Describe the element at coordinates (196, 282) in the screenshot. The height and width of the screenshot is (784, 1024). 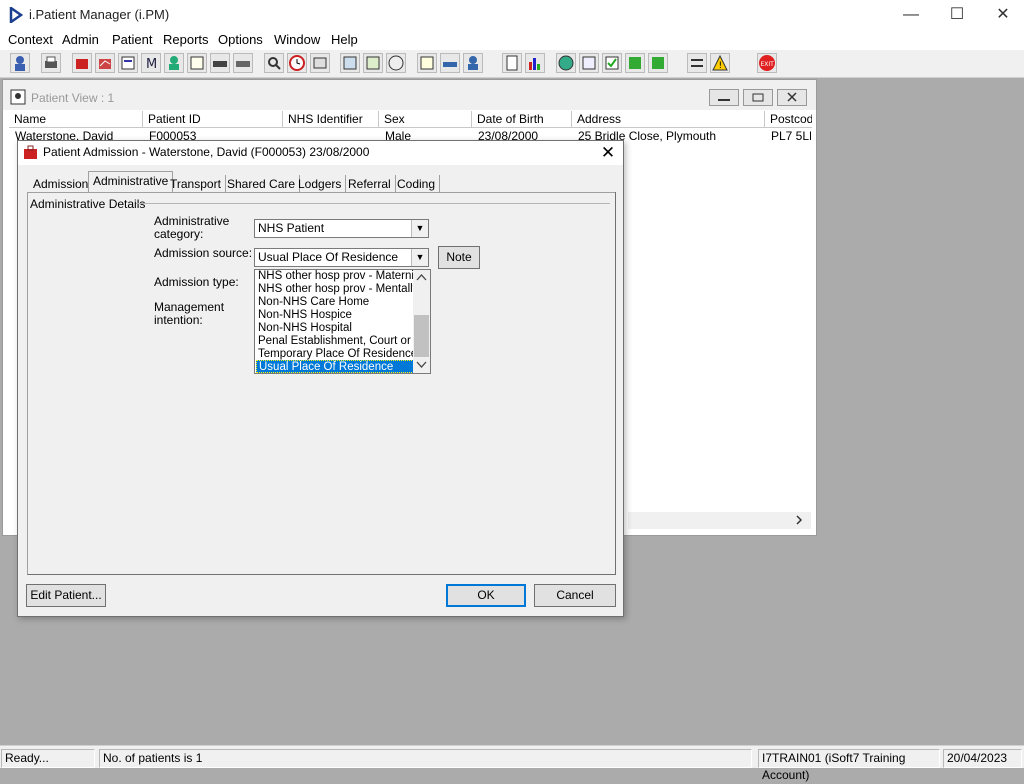
I see `admission-type-label: Admission type:` at that location.